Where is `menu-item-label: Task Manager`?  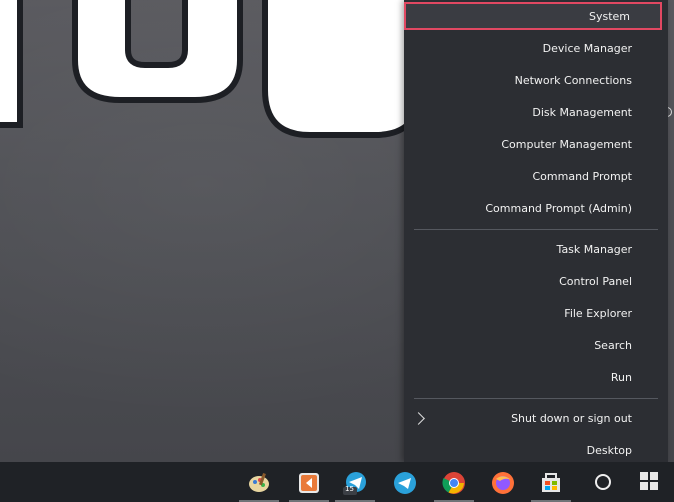
menu-item-label: Task Manager is located at coordinates (594, 249).